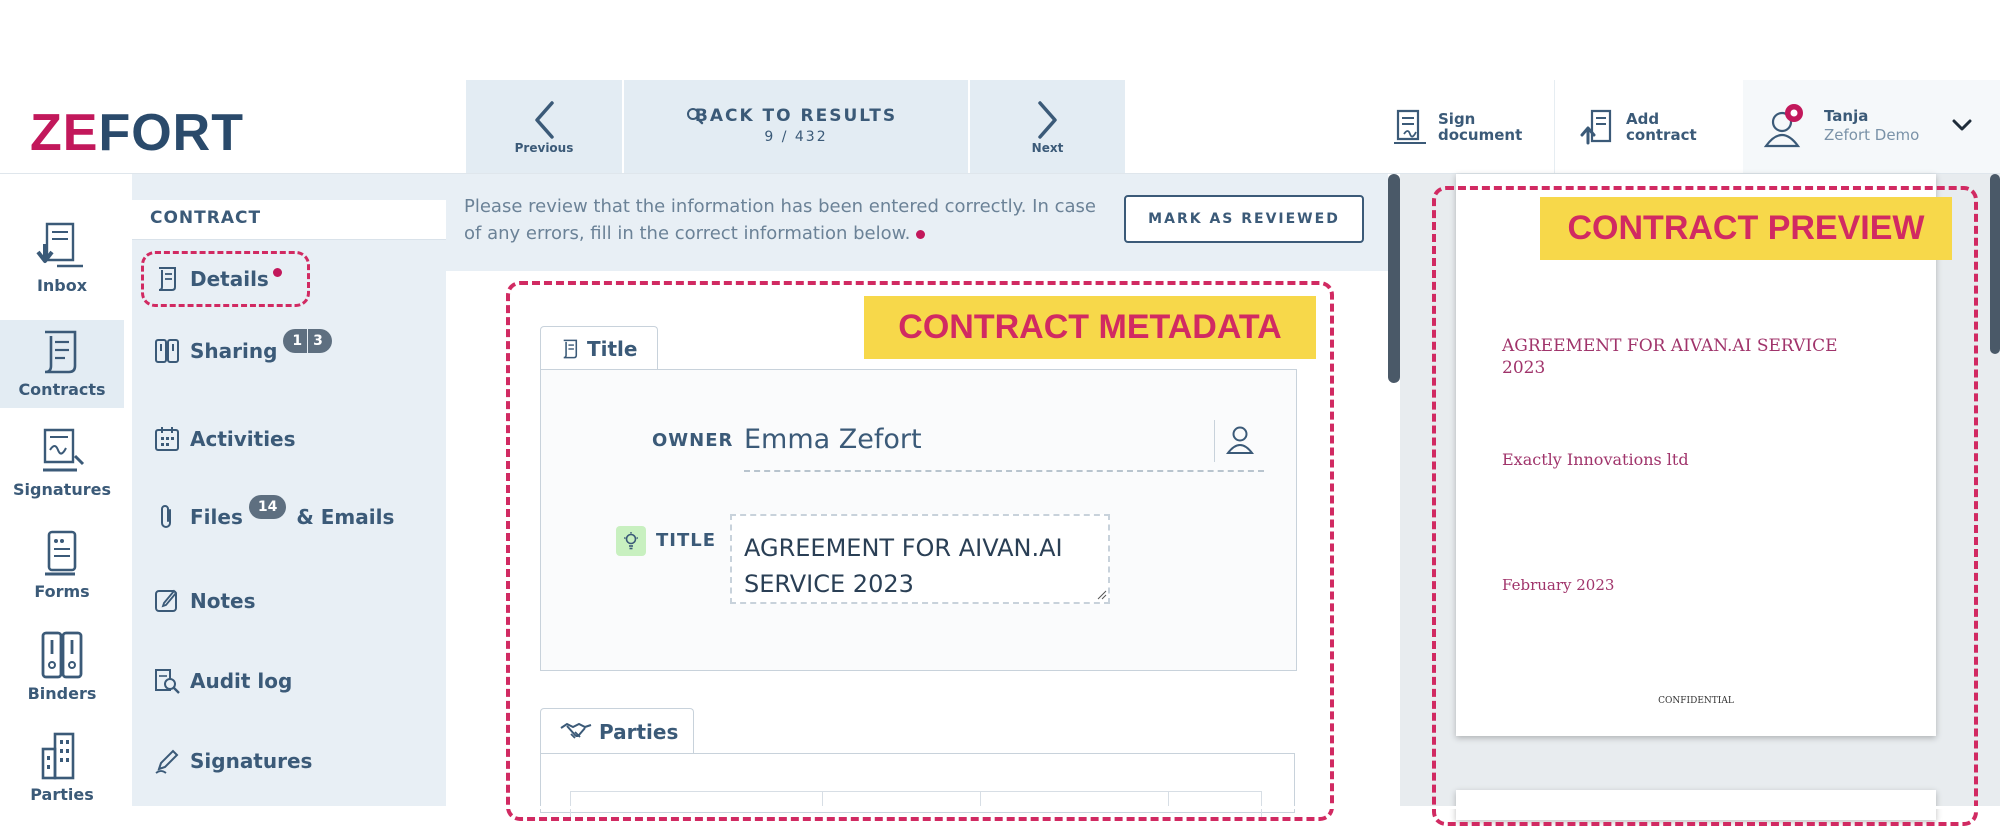 This screenshot has height=826, width=2000. What do you see at coordinates (234, 351) in the screenshot?
I see `subnav-label-sharing: Sharing` at bounding box center [234, 351].